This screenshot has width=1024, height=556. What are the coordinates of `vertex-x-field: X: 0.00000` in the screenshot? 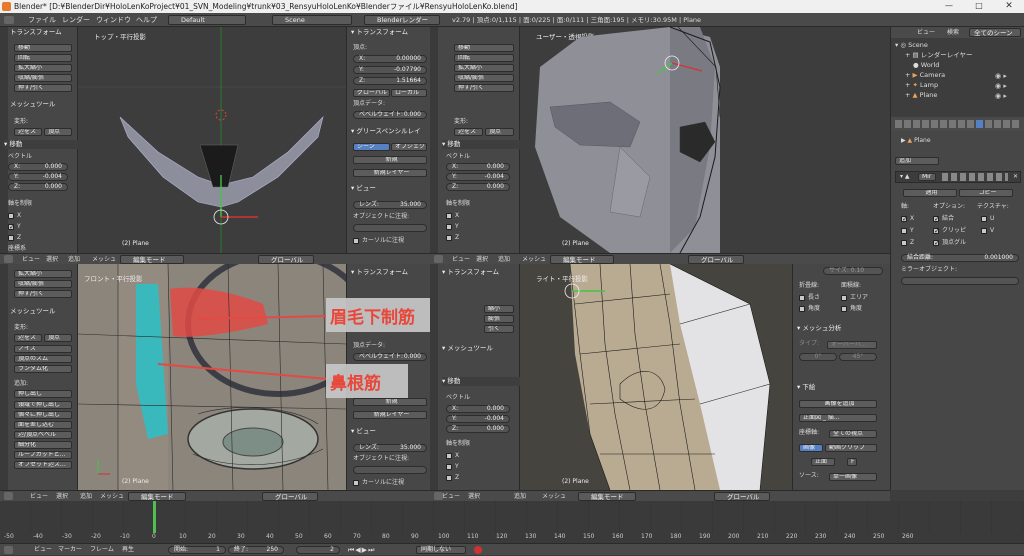 It's located at (390, 59).